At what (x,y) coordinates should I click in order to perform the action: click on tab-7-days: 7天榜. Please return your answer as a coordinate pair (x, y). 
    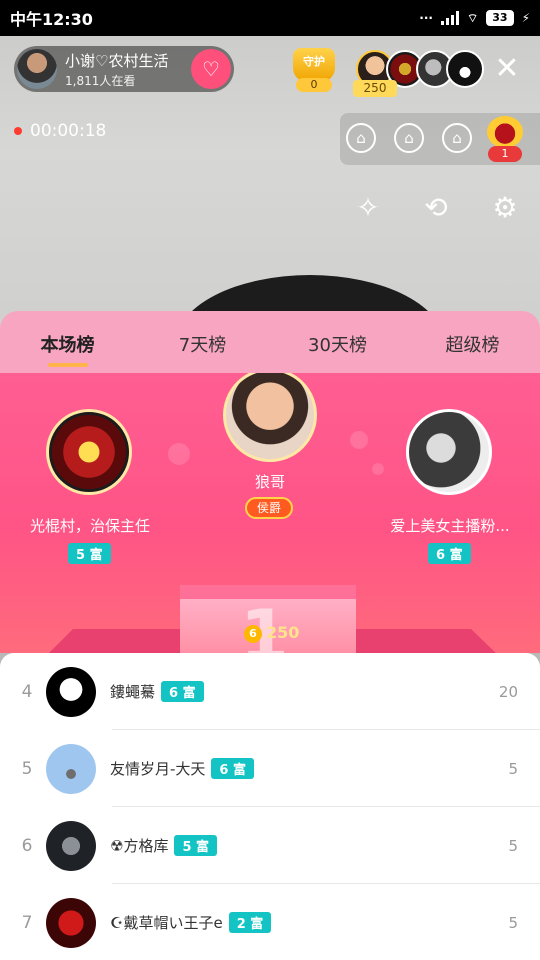
    Looking at the image, I should click on (202, 342).